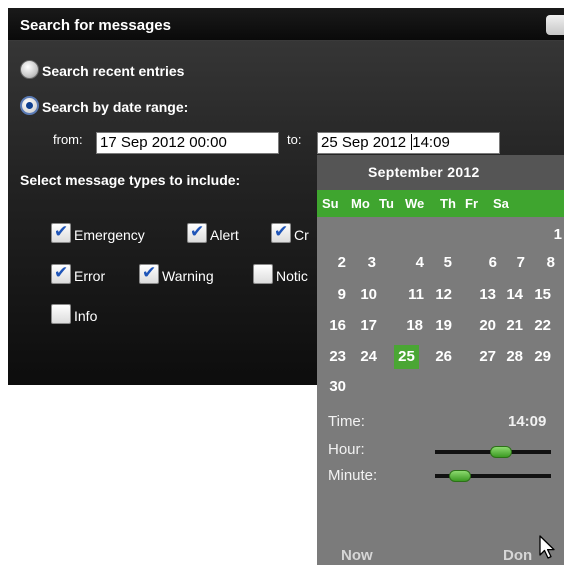 The image size is (564, 565). Describe the element at coordinates (90, 276) in the screenshot. I see `type-error-label: Error` at that location.